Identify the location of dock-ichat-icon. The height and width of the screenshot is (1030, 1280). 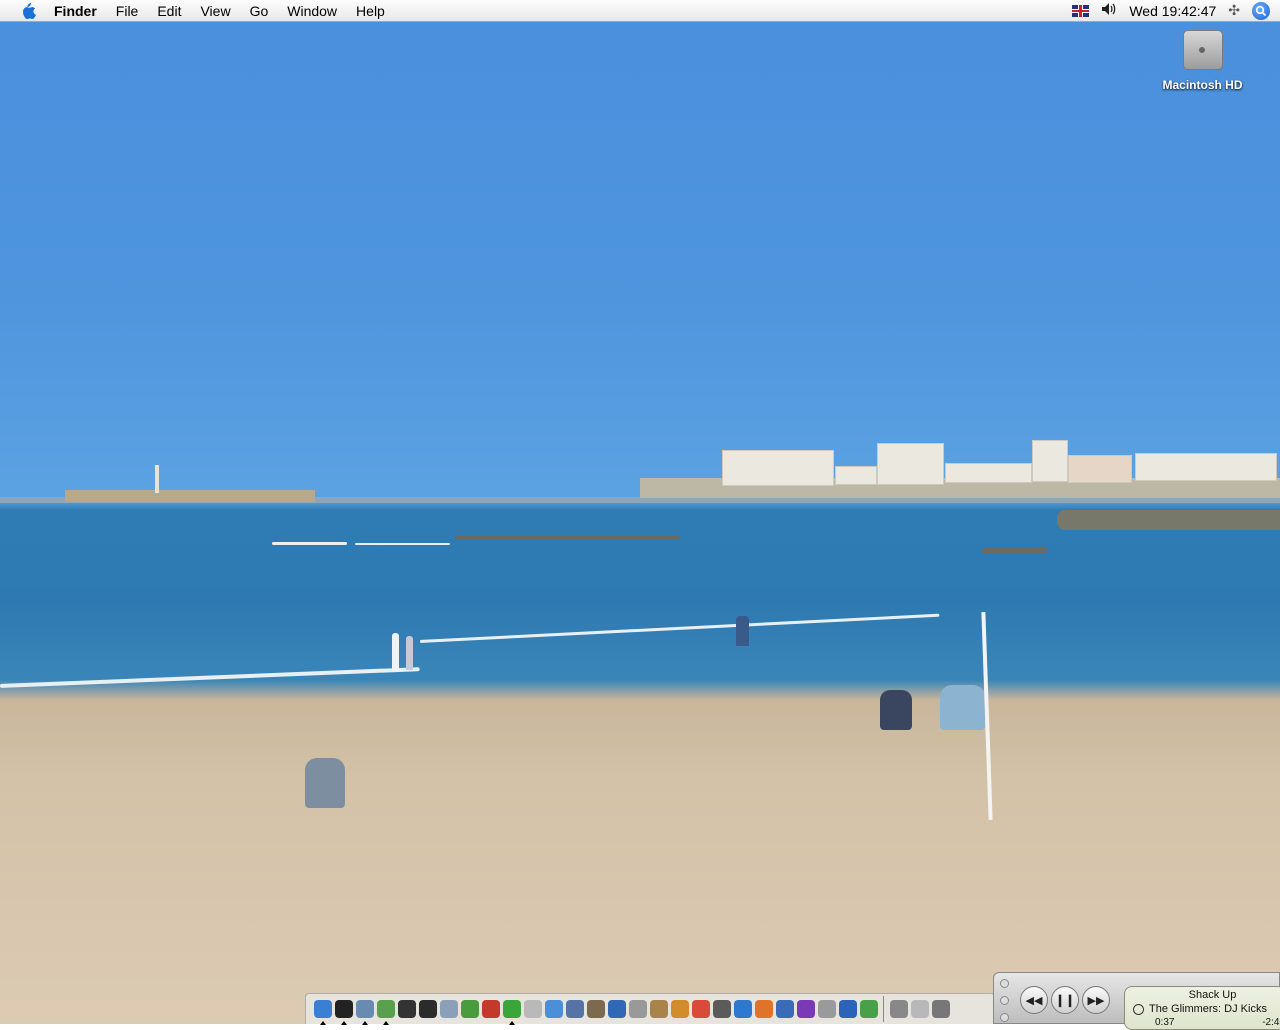
(553, 1009).